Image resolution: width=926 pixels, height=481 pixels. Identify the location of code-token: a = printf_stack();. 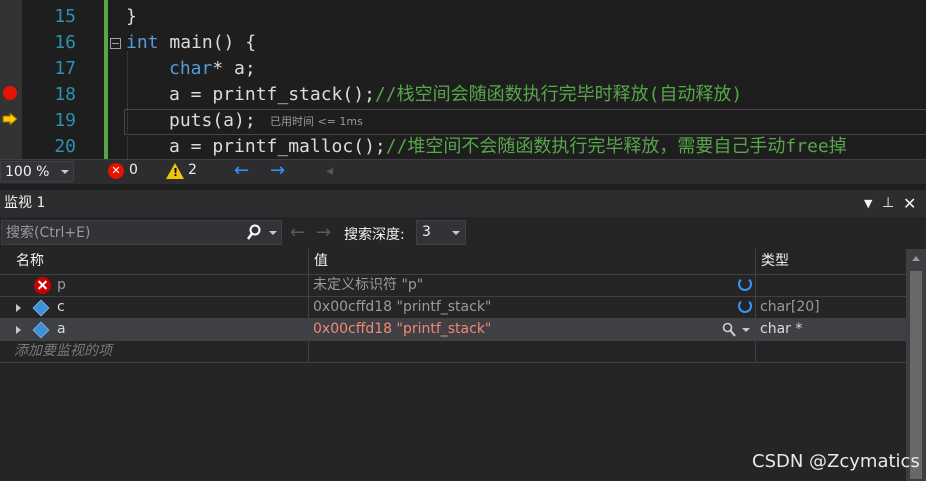
(272, 94).